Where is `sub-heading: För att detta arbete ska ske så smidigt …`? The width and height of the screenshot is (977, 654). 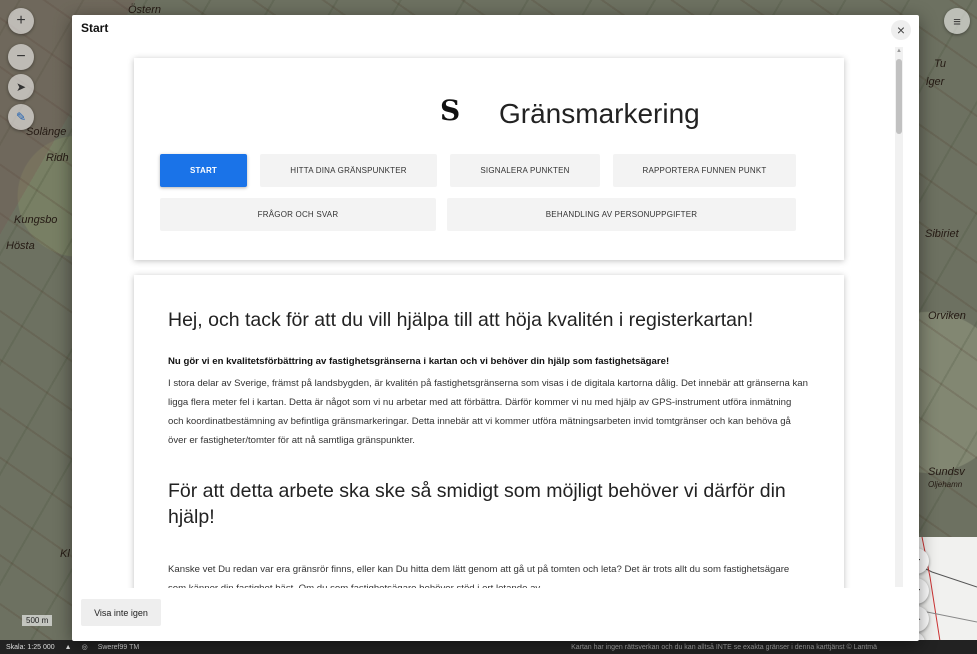 sub-heading: För att detta arbete ska ske så smidigt … is located at coordinates (477, 504).